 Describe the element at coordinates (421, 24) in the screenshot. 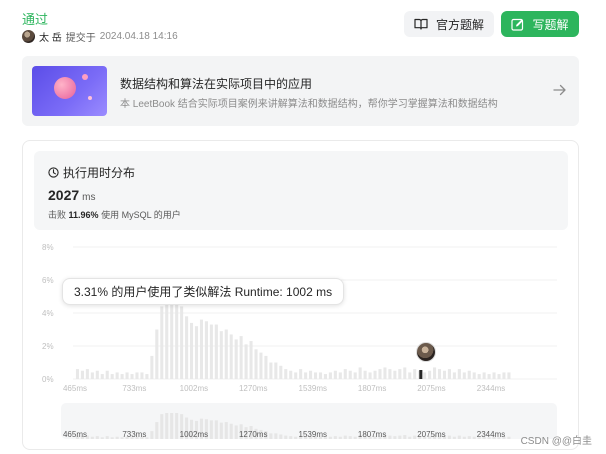

I see `book-open-icon` at that location.